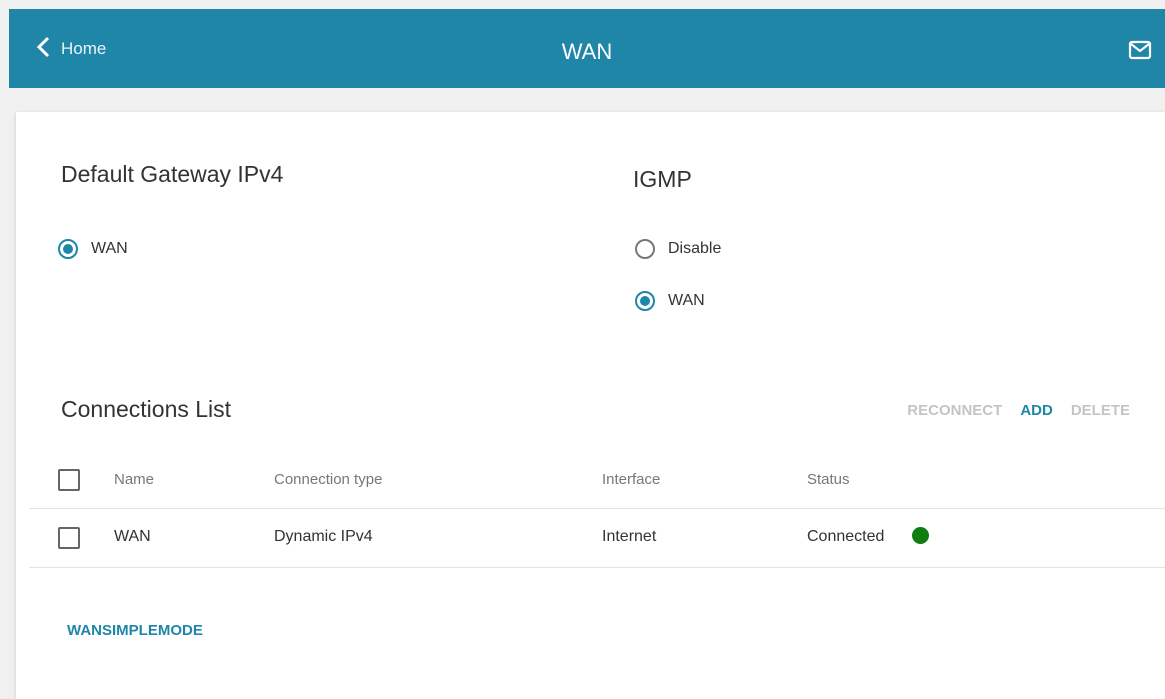 The image size is (1165, 699). Describe the element at coordinates (587, 51) in the screenshot. I see `page-title: WAN` at that location.